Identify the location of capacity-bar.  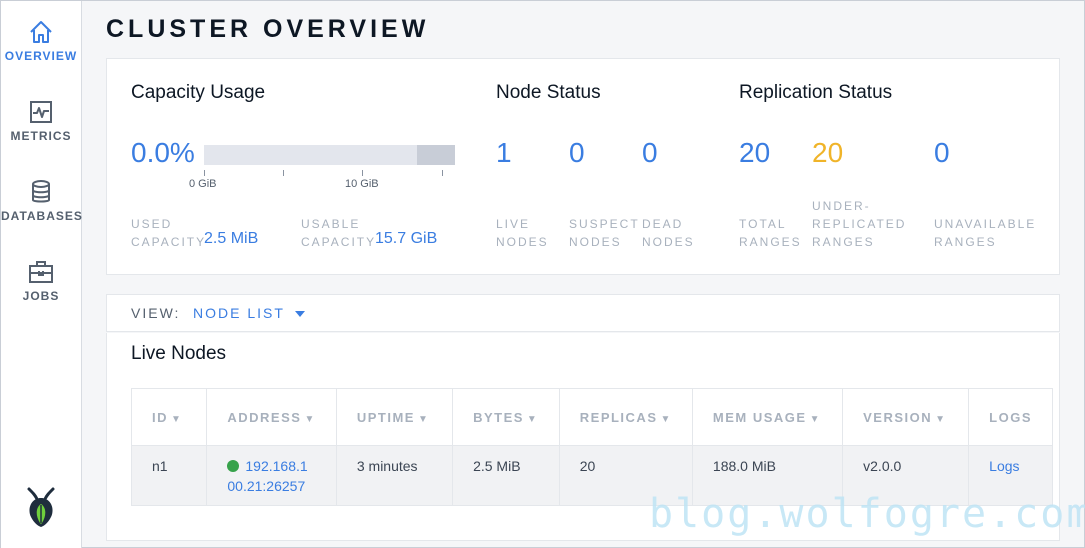
(329, 155).